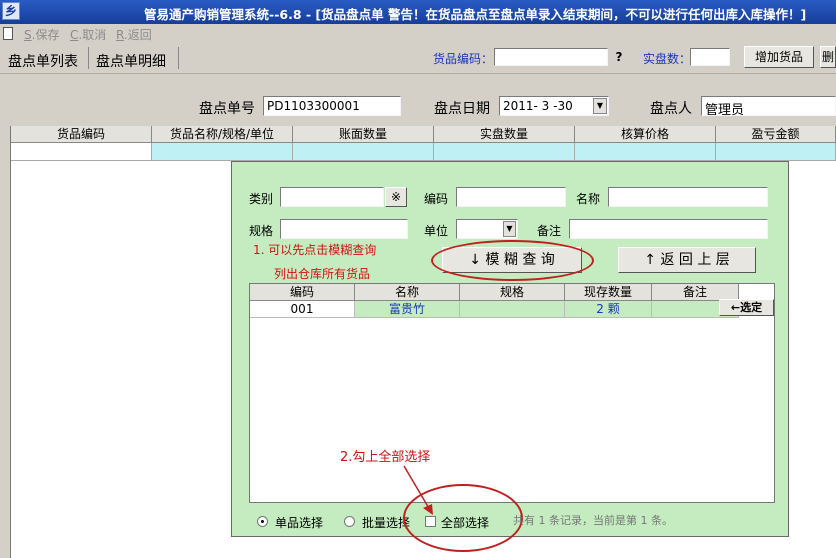  What do you see at coordinates (768, 106) in the screenshot?
I see `counter-input: 管理员` at bounding box center [768, 106].